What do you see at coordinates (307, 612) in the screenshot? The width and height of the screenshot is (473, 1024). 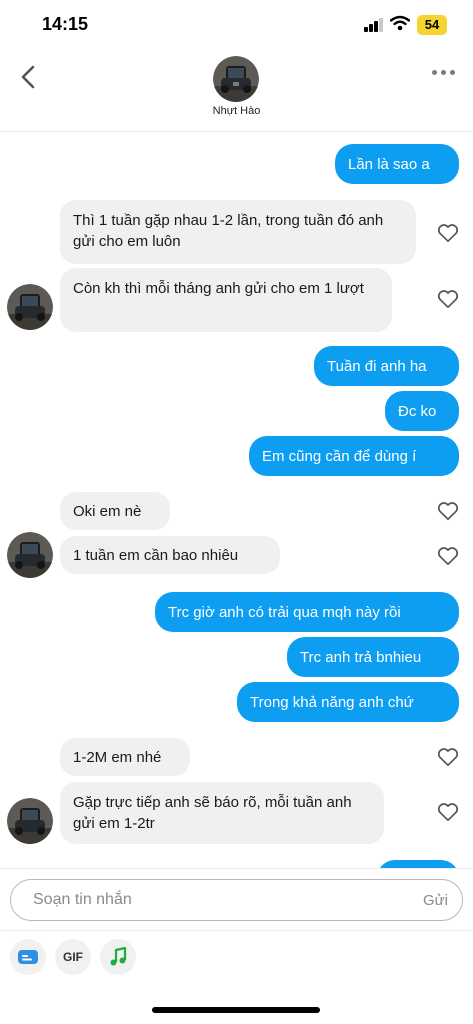 I see `message-outgoing: Trc giờ anh có trải qua mqh này rồi` at bounding box center [307, 612].